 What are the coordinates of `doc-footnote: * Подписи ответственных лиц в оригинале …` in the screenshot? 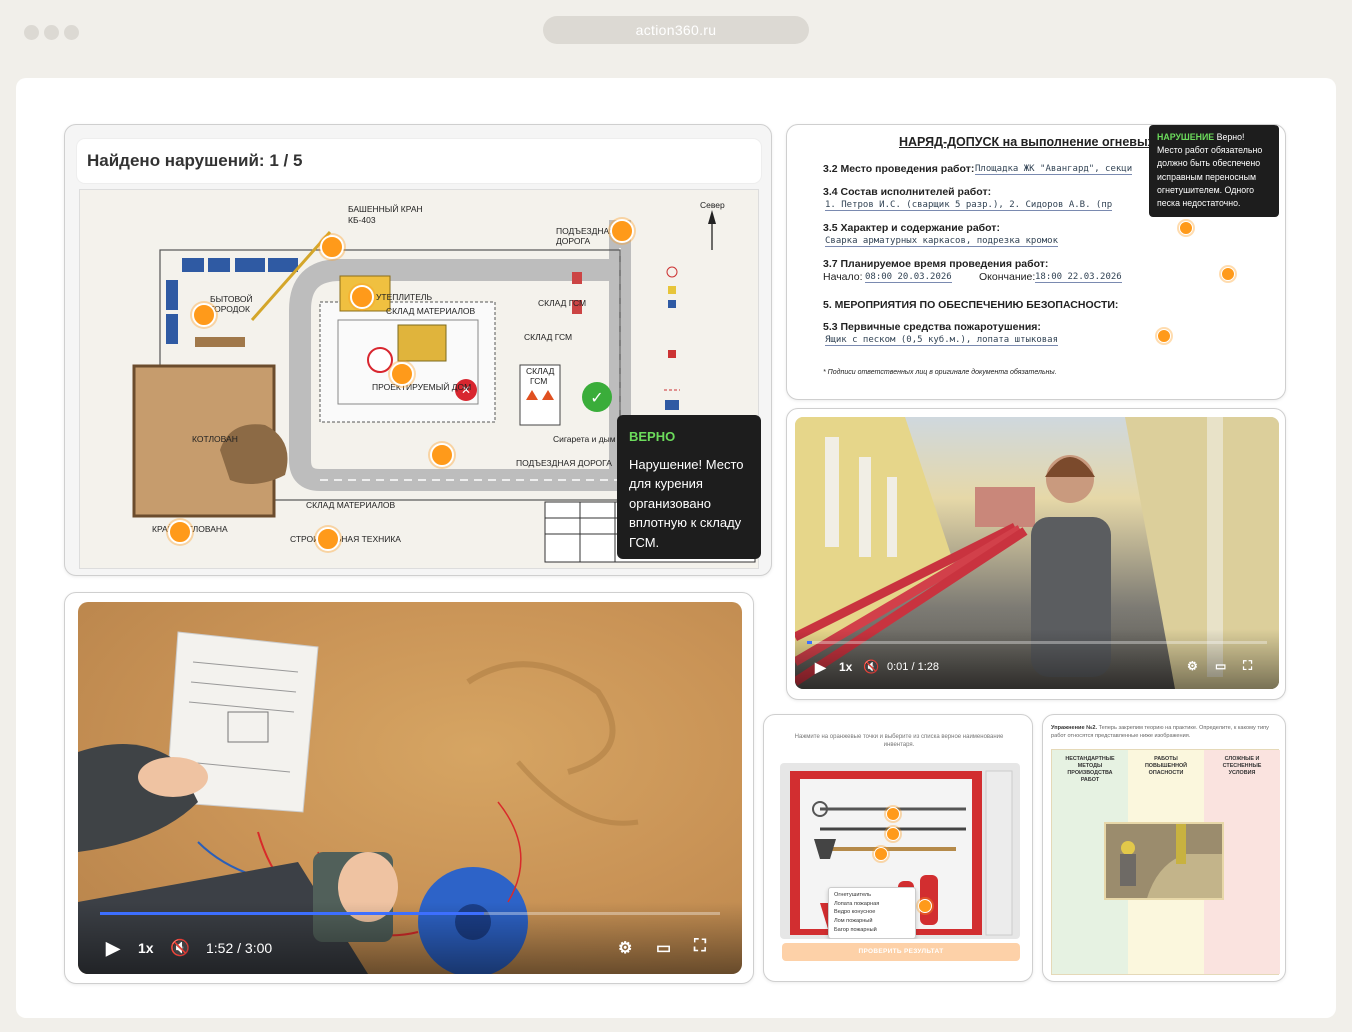 It's located at (940, 372).